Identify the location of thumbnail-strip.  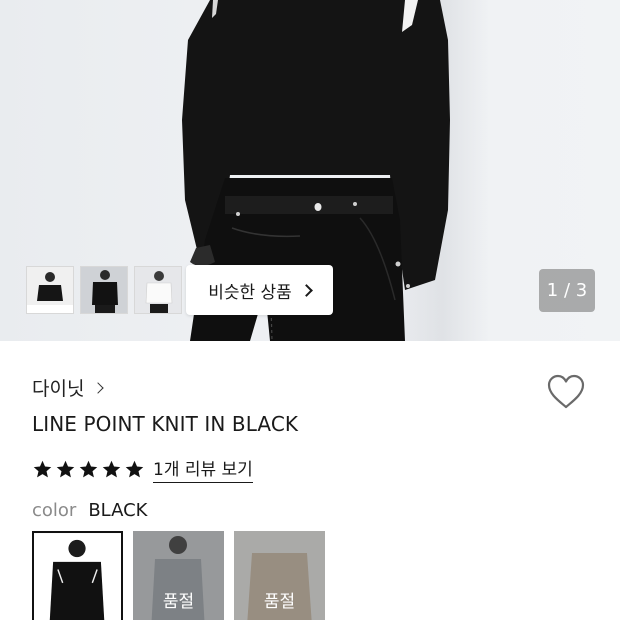
(104, 290).